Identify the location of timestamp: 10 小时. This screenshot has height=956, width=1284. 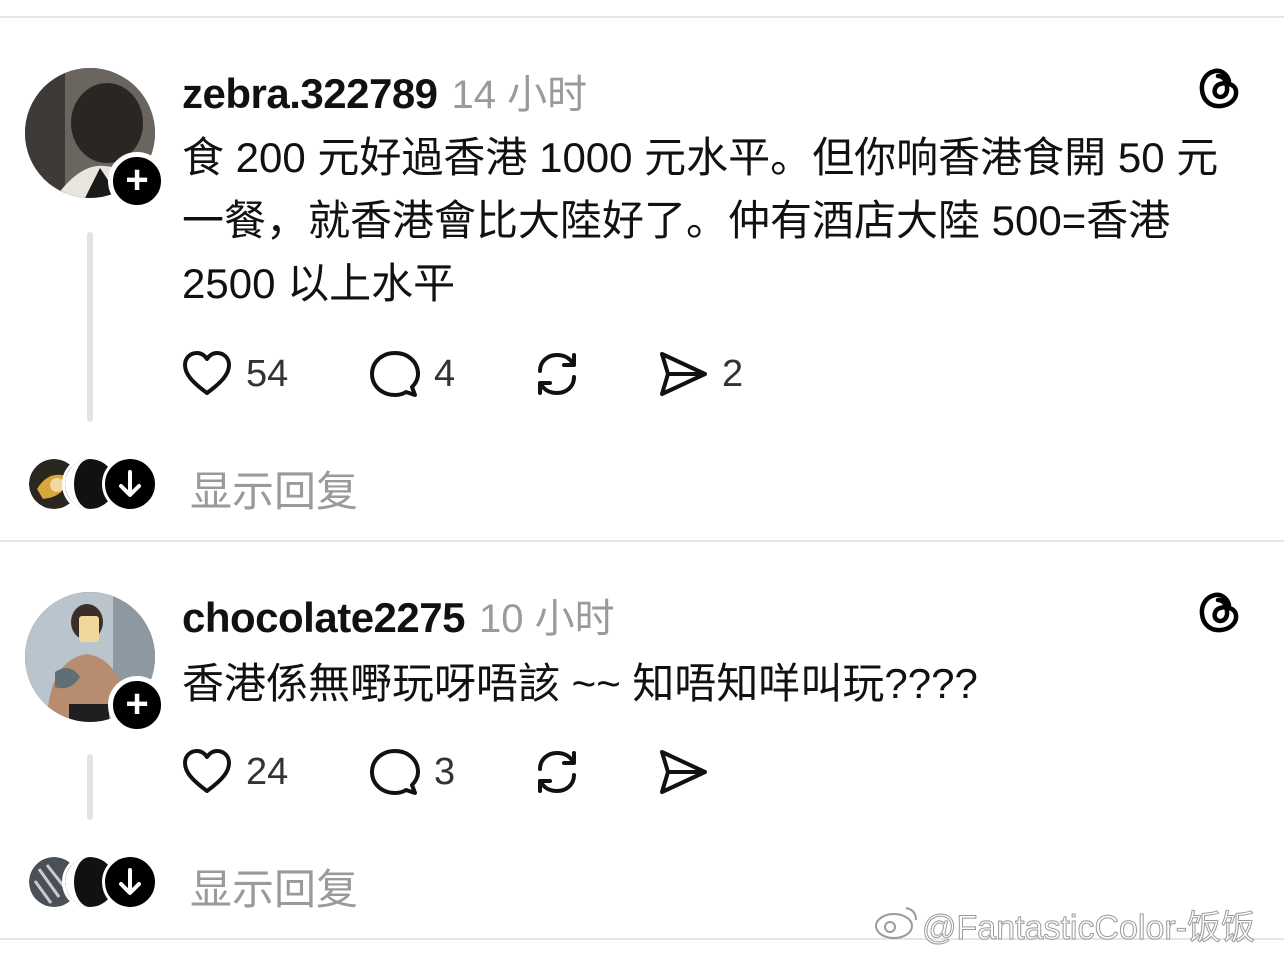
(547, 619).